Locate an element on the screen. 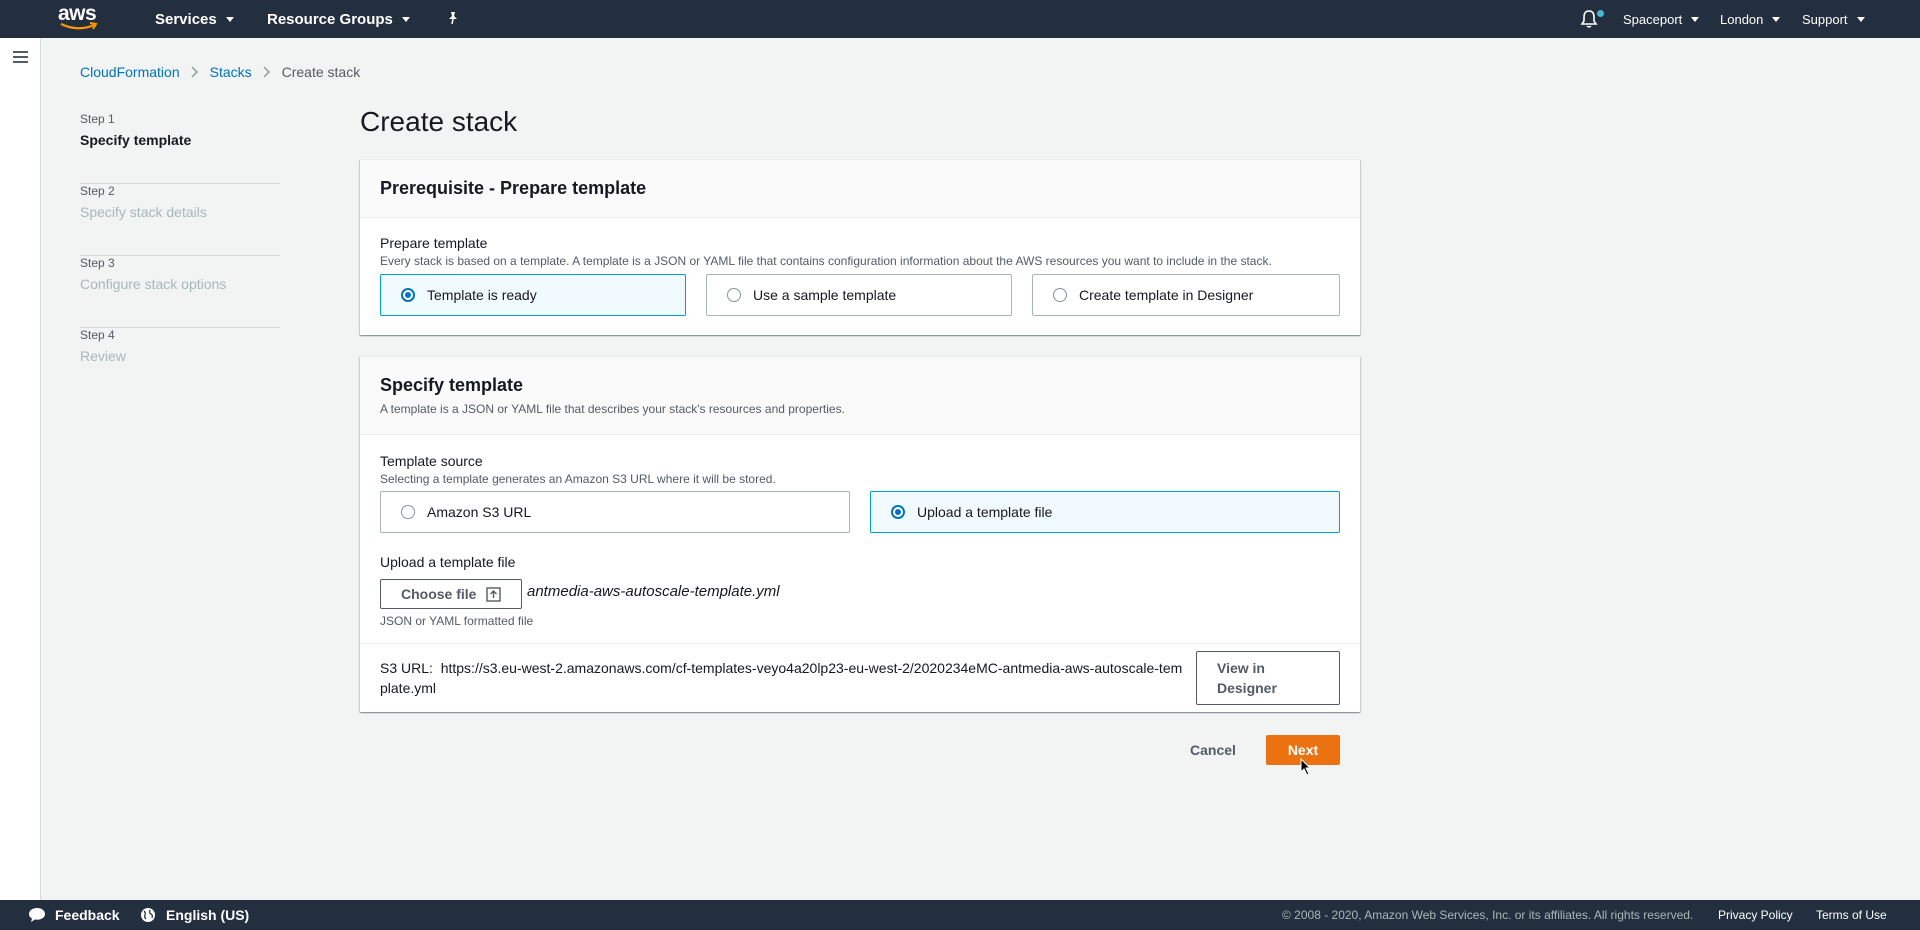  terms-of-use-link: Terms of Use is located at coordinates (1851, 915).